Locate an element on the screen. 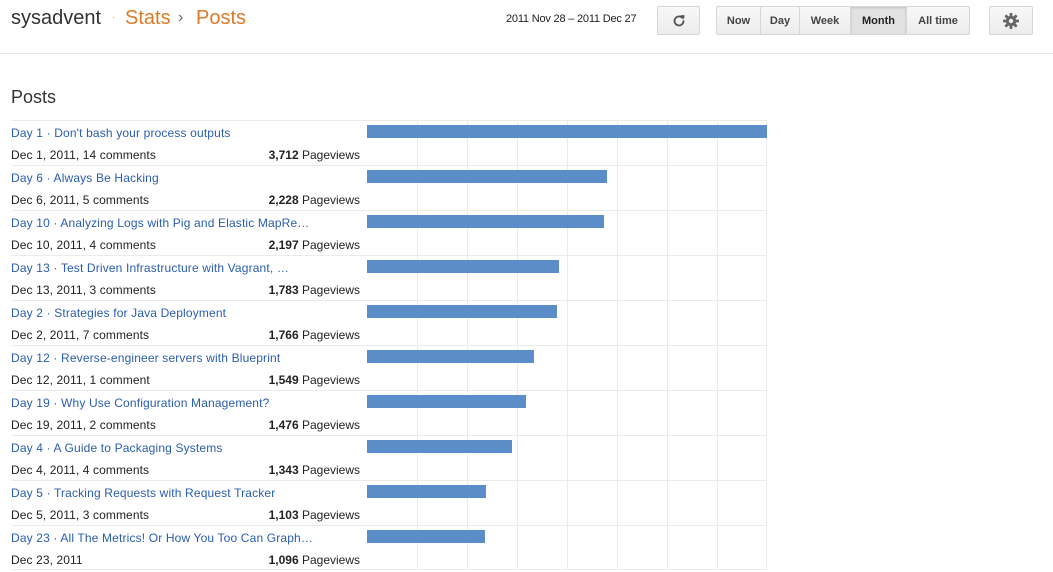 The height and width of the screenshot is (572, 1053). period-selector: Now Day Week Month All time is located at coordinates (843, 20).